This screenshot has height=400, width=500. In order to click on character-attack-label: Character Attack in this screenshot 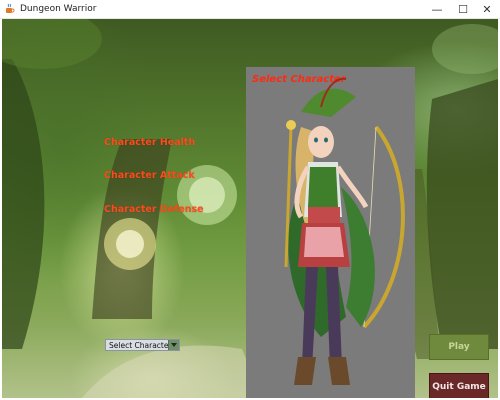, I will do `click(149, 175)`.